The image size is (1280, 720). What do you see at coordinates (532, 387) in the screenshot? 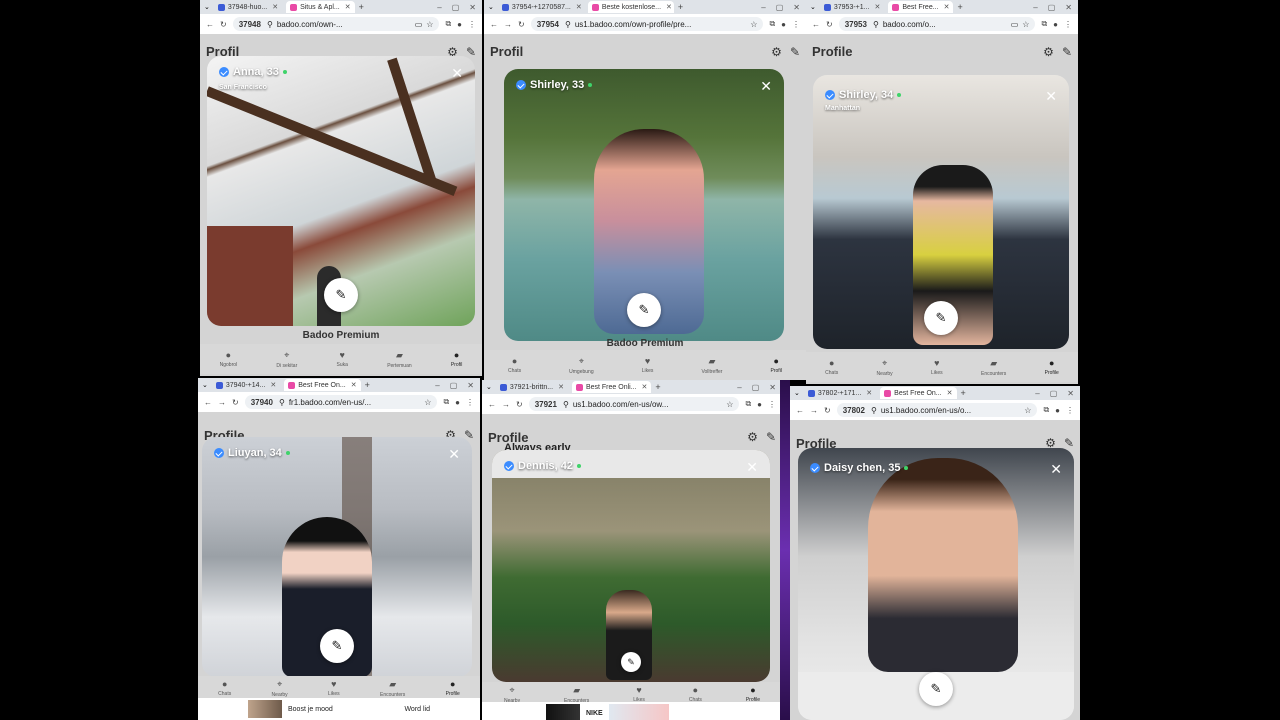
I see `tab-1: 37921-brittn... ✕` at bounding box center [532, 387].